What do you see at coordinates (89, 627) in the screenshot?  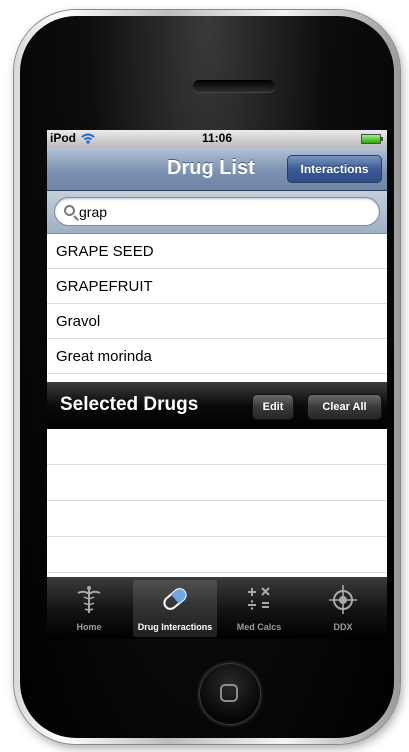 I see `tab-label: Home` at bounding box center [89, 627].